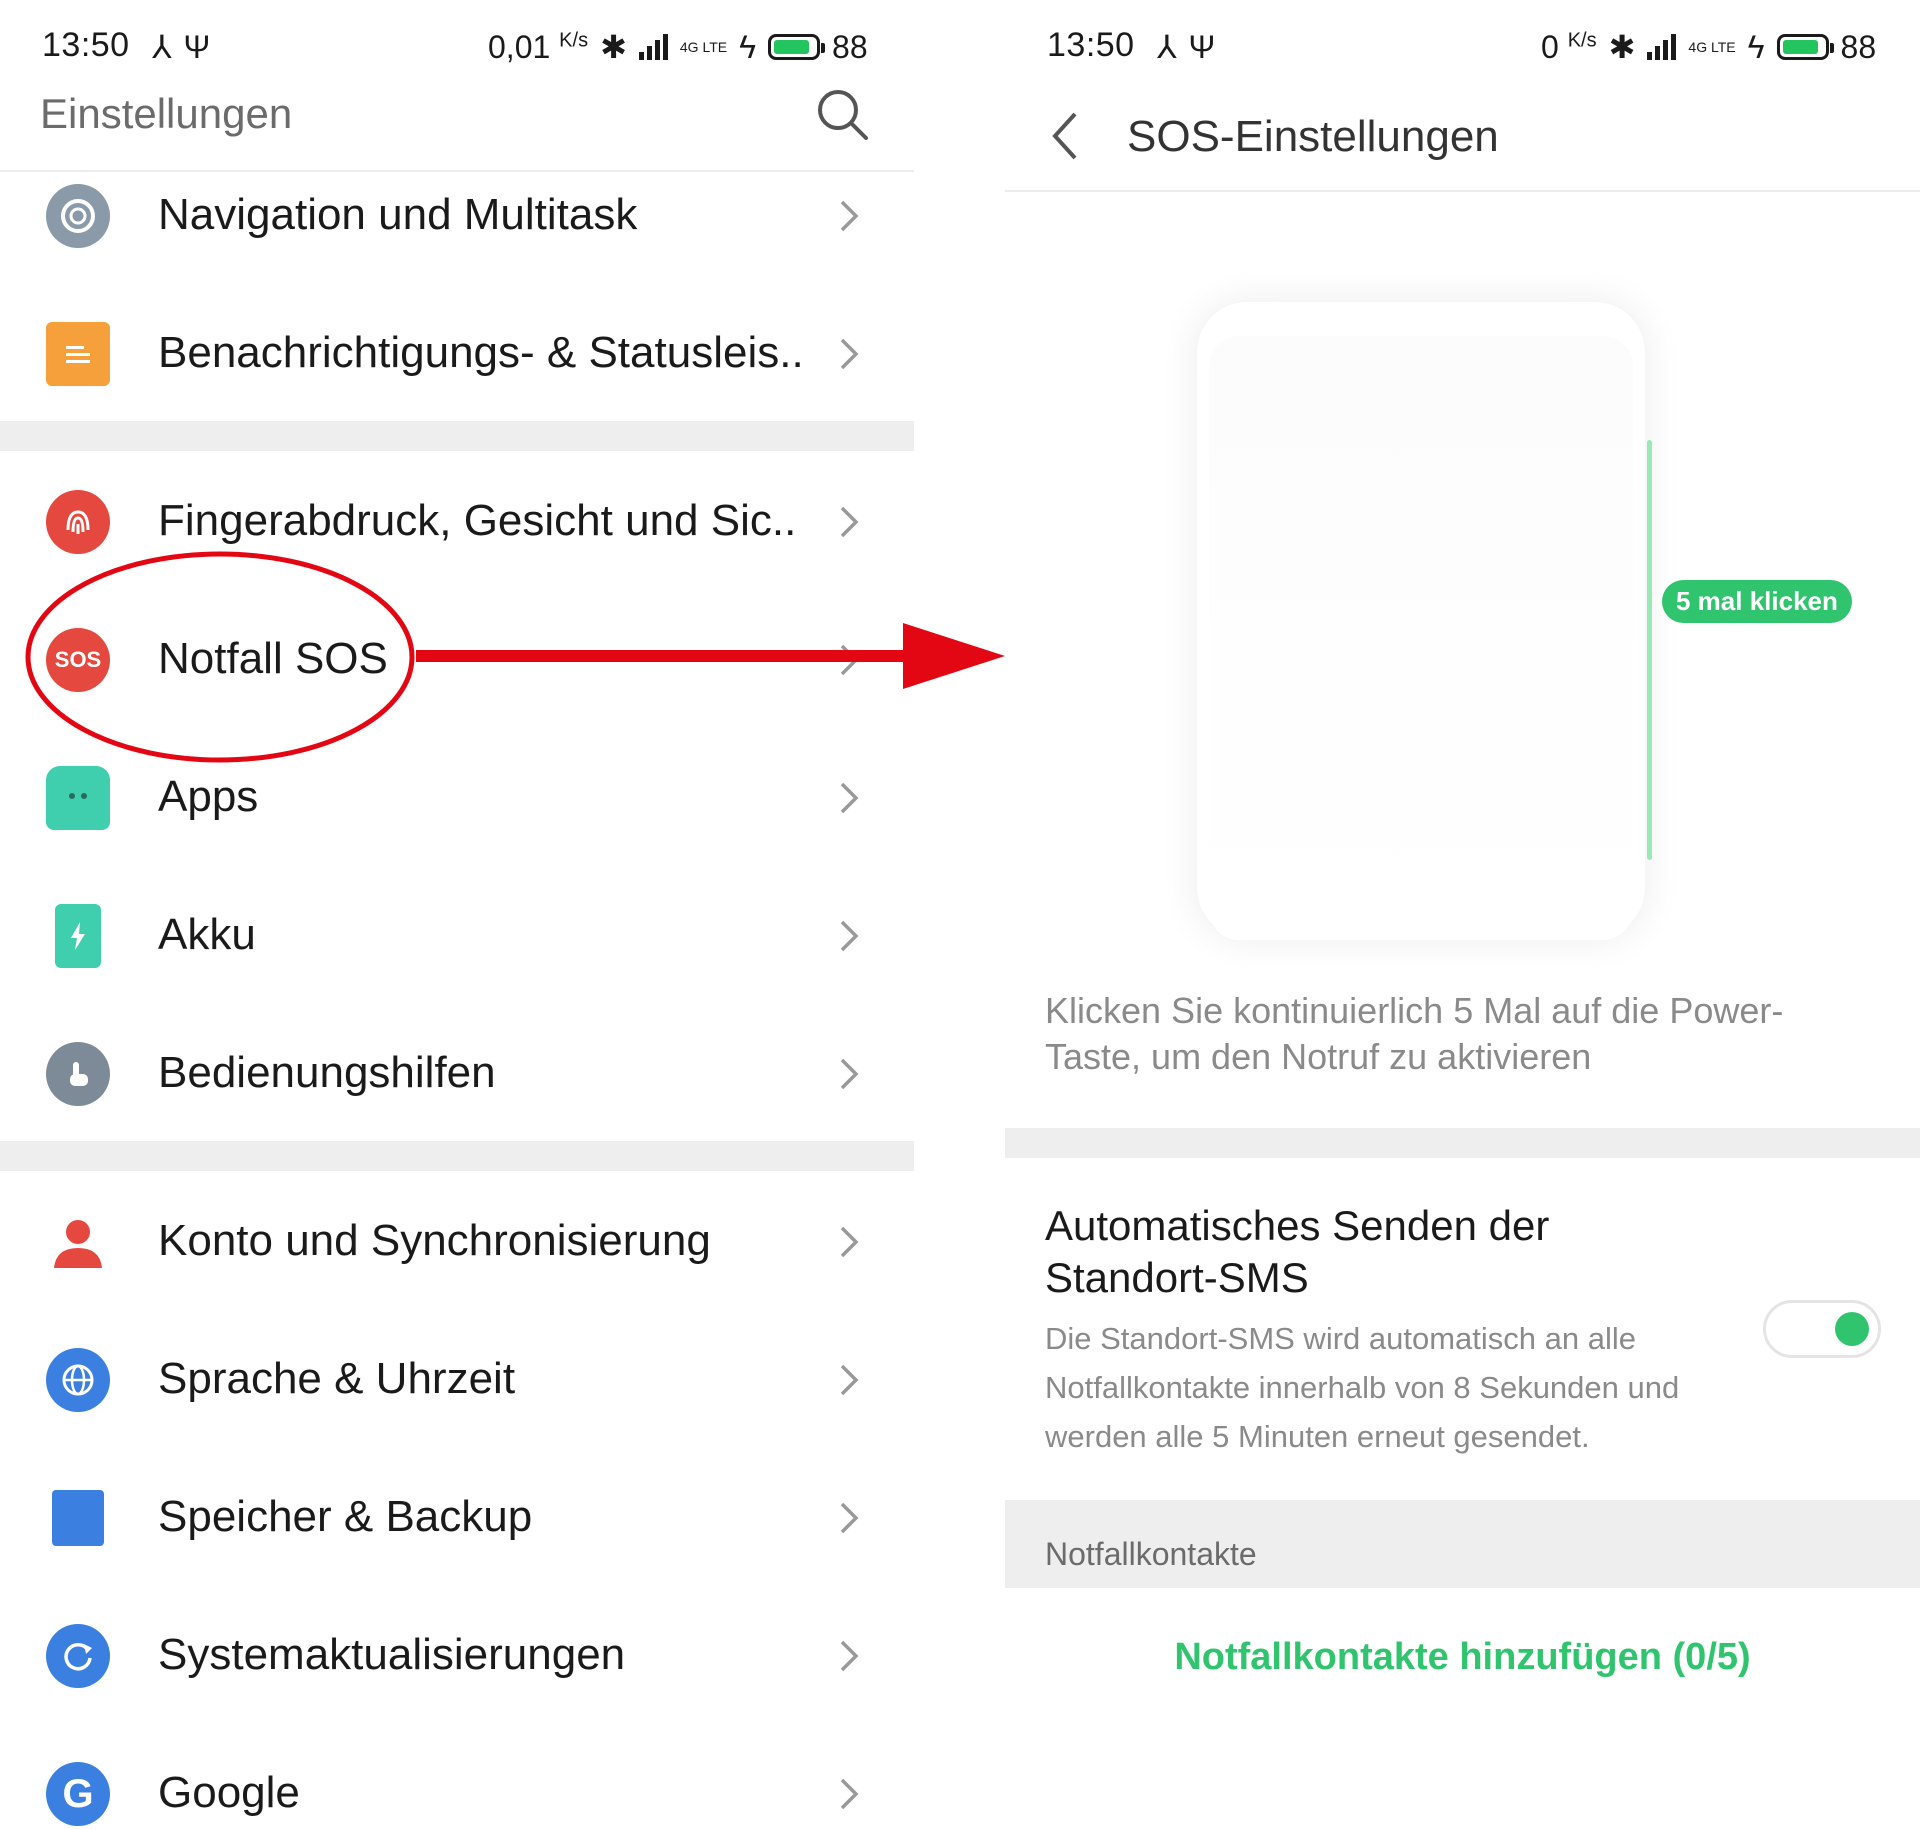  I want to click on settings-item-accessibility: Bedienungshilfen, so click(457, 1073).